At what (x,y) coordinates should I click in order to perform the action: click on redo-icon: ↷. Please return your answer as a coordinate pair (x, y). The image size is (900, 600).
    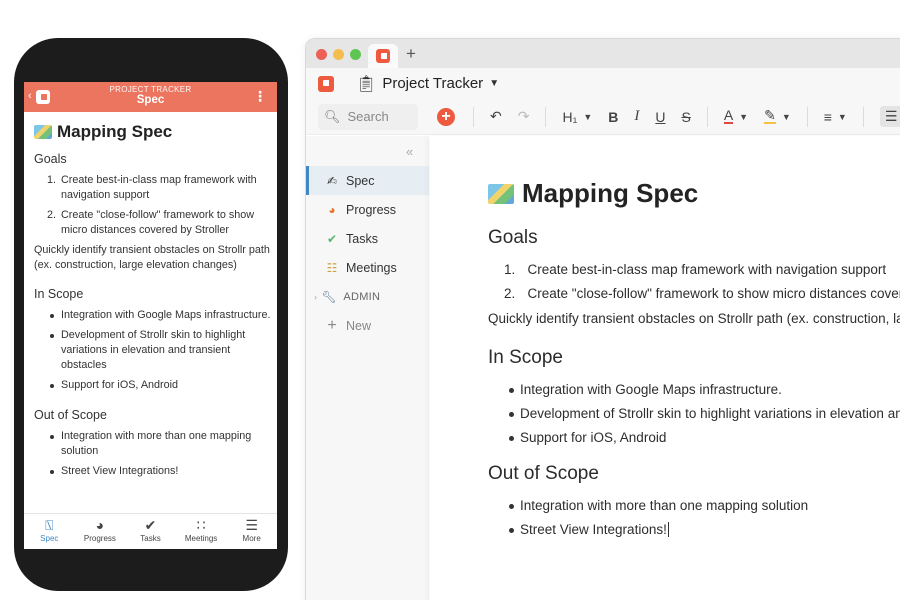
    Looking at the image, I should click on (524, 116).